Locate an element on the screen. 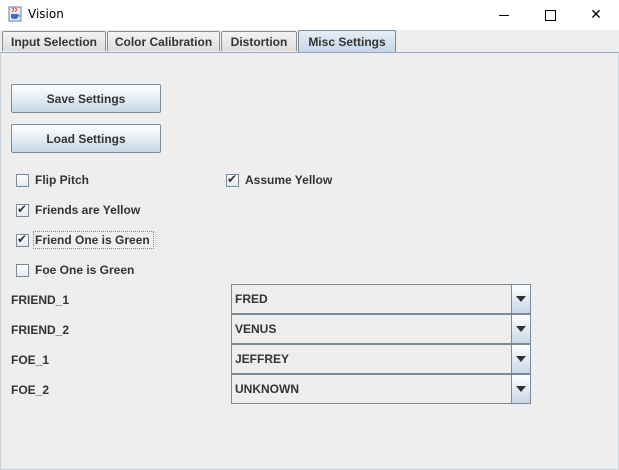 The width and height of the screenshot is (619, 470). close-button: ✕ is located at coordinates (596, 15).